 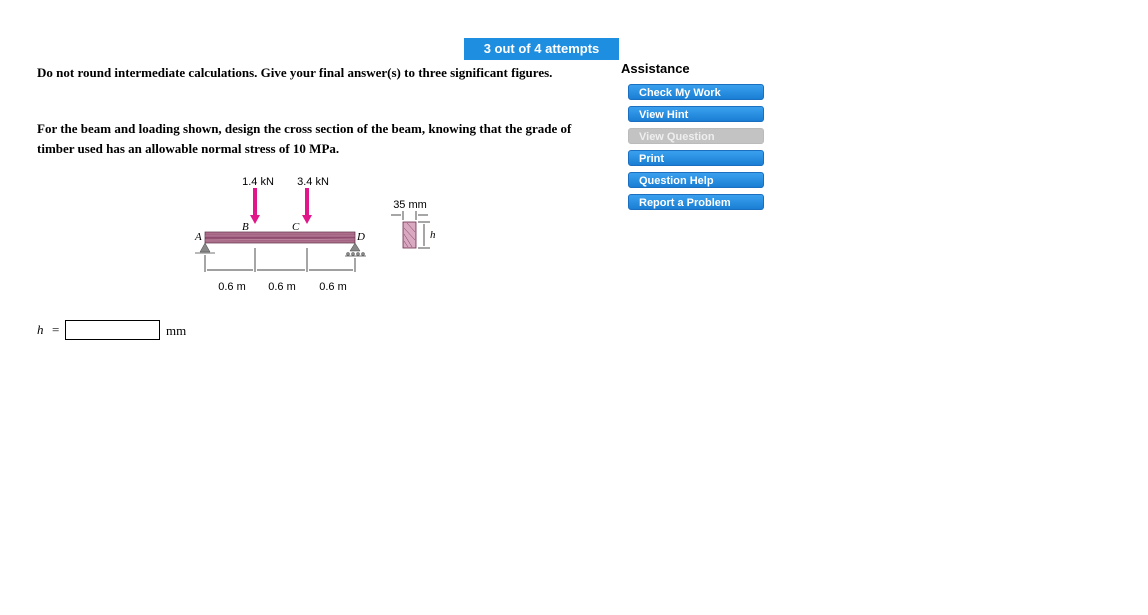 I want to click on section-width-label: 35 mm, so click(x=410, y=205).